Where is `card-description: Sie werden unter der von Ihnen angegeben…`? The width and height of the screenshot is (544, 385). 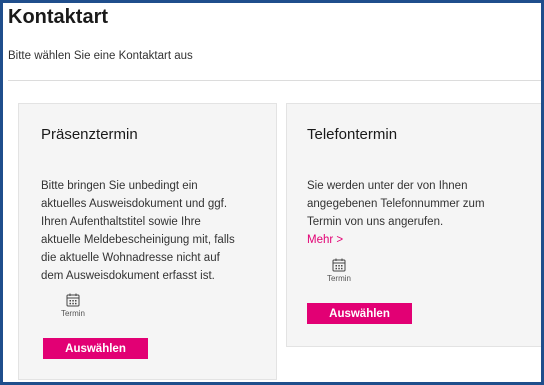
card-description: Sie werden unter der von Ihnen angegeben… is located at coordinates (396, 204).